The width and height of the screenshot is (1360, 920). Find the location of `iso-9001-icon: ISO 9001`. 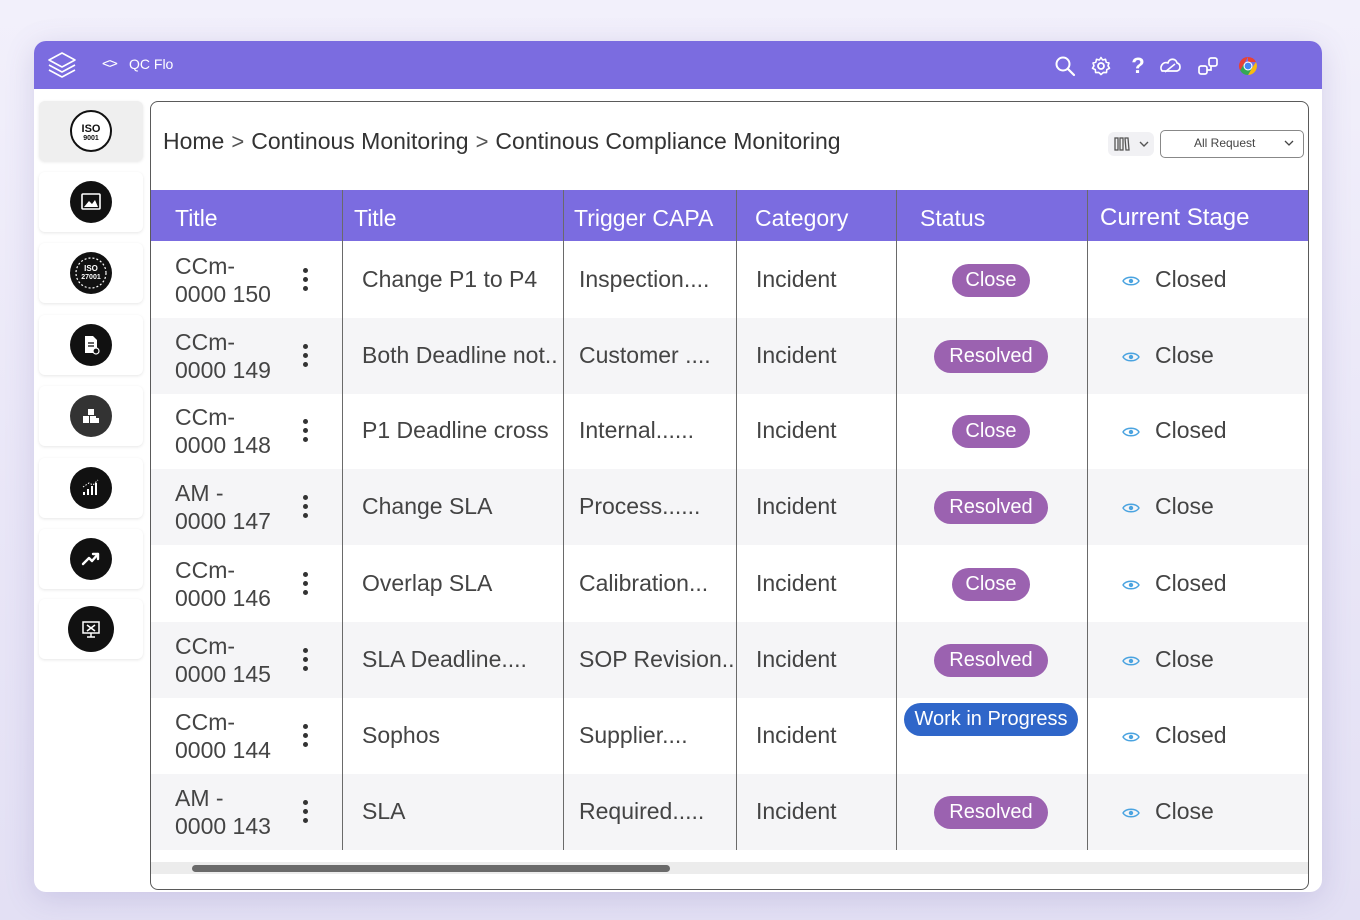

iso-9001-icon: ISO 9001 is located at coordinates (91, 131).